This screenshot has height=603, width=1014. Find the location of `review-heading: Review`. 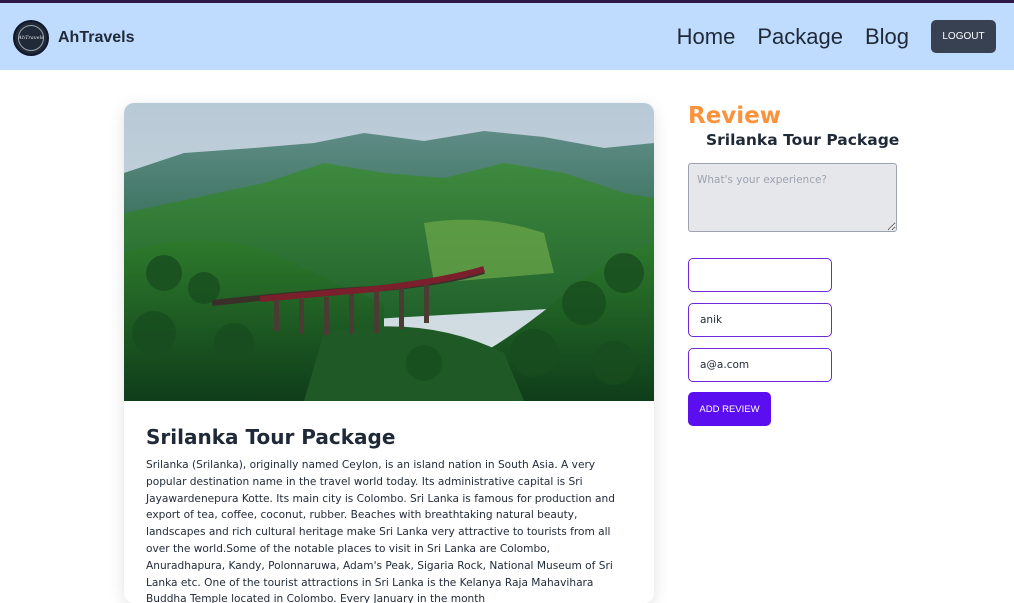

review-heading: Review is located at coordinates (735, 116).